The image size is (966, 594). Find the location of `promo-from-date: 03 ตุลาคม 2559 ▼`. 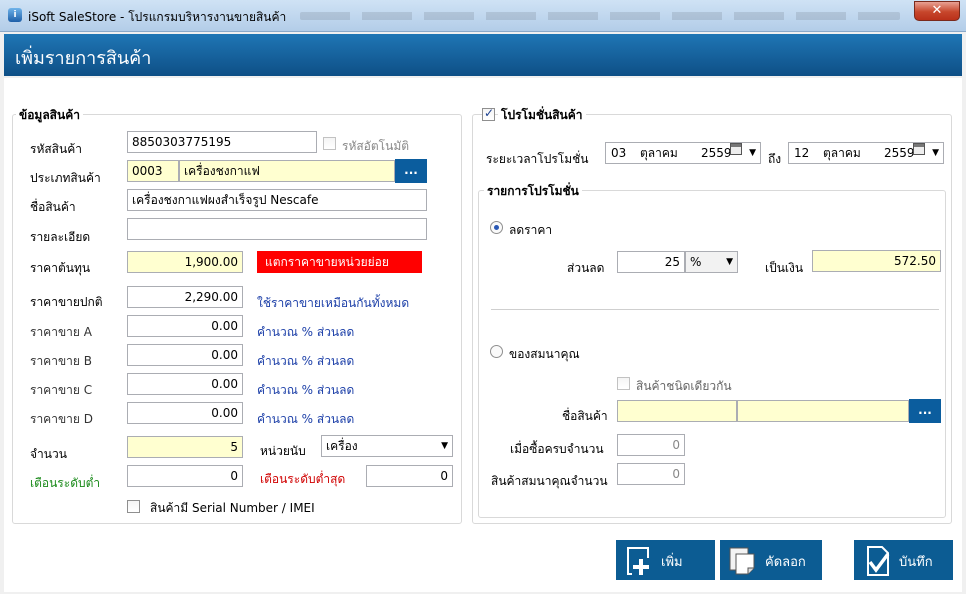

promo-from-date: 03 ตุลาคม 2559 ▼ is located at coordinates (683, 153).